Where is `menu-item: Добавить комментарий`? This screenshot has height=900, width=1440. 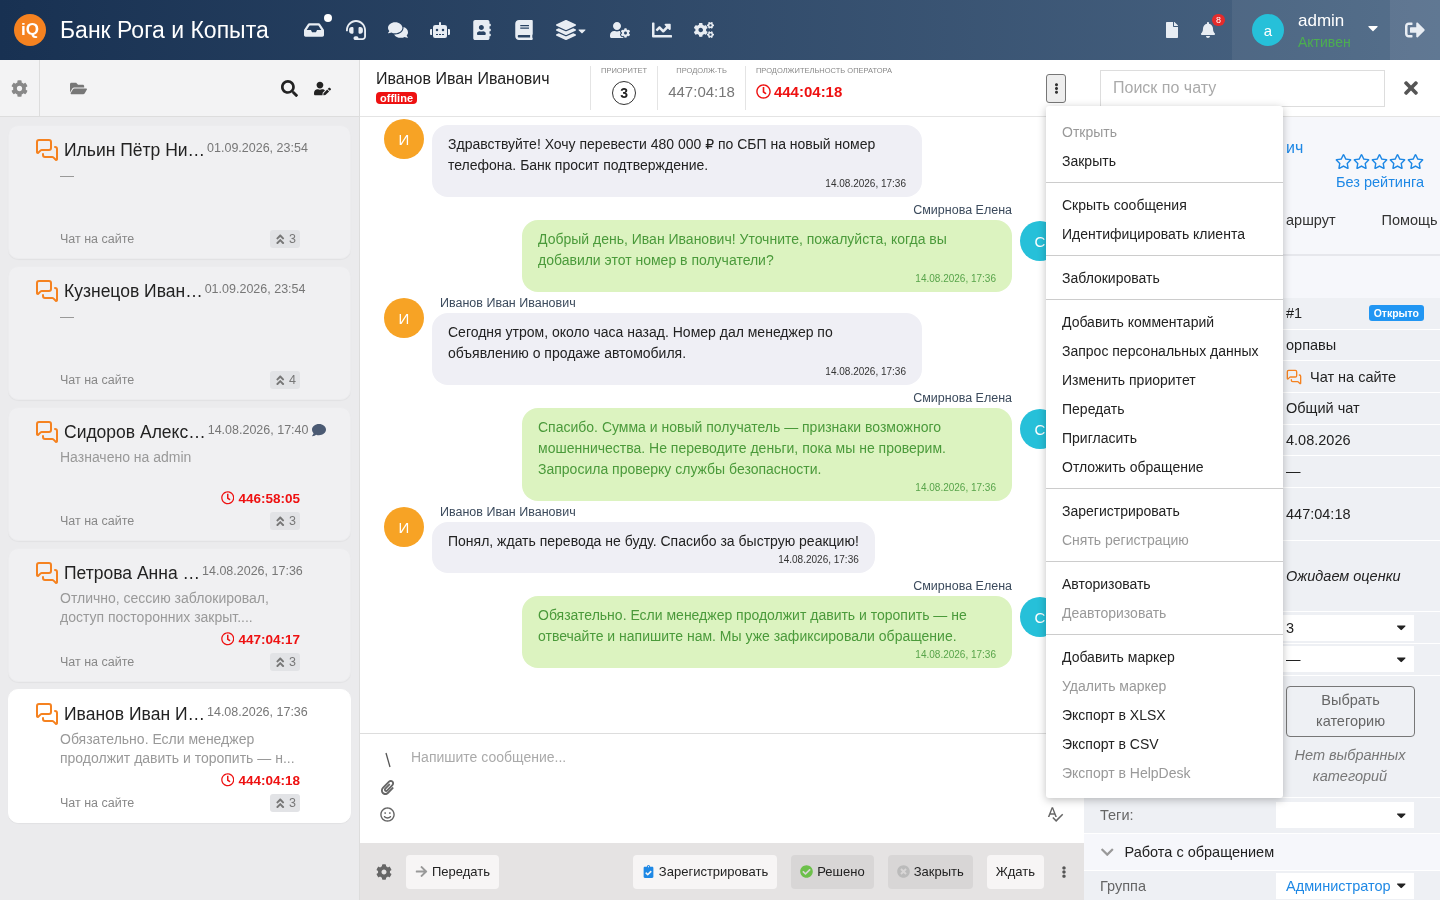 menu-item: Добавить комментарий is located at coordinates (1164, 321).